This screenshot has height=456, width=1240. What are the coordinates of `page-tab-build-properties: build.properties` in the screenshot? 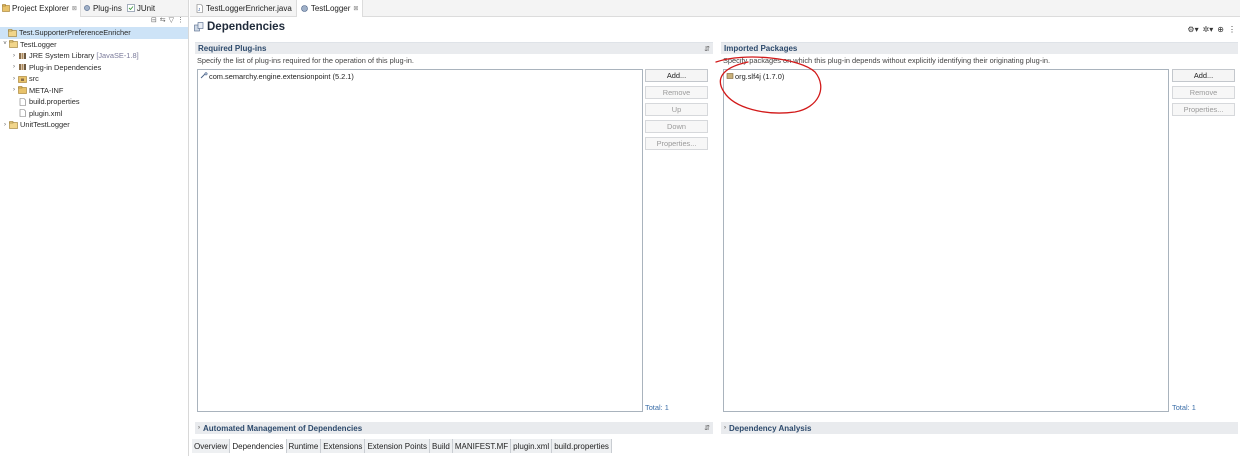 It's located at (582, 446).